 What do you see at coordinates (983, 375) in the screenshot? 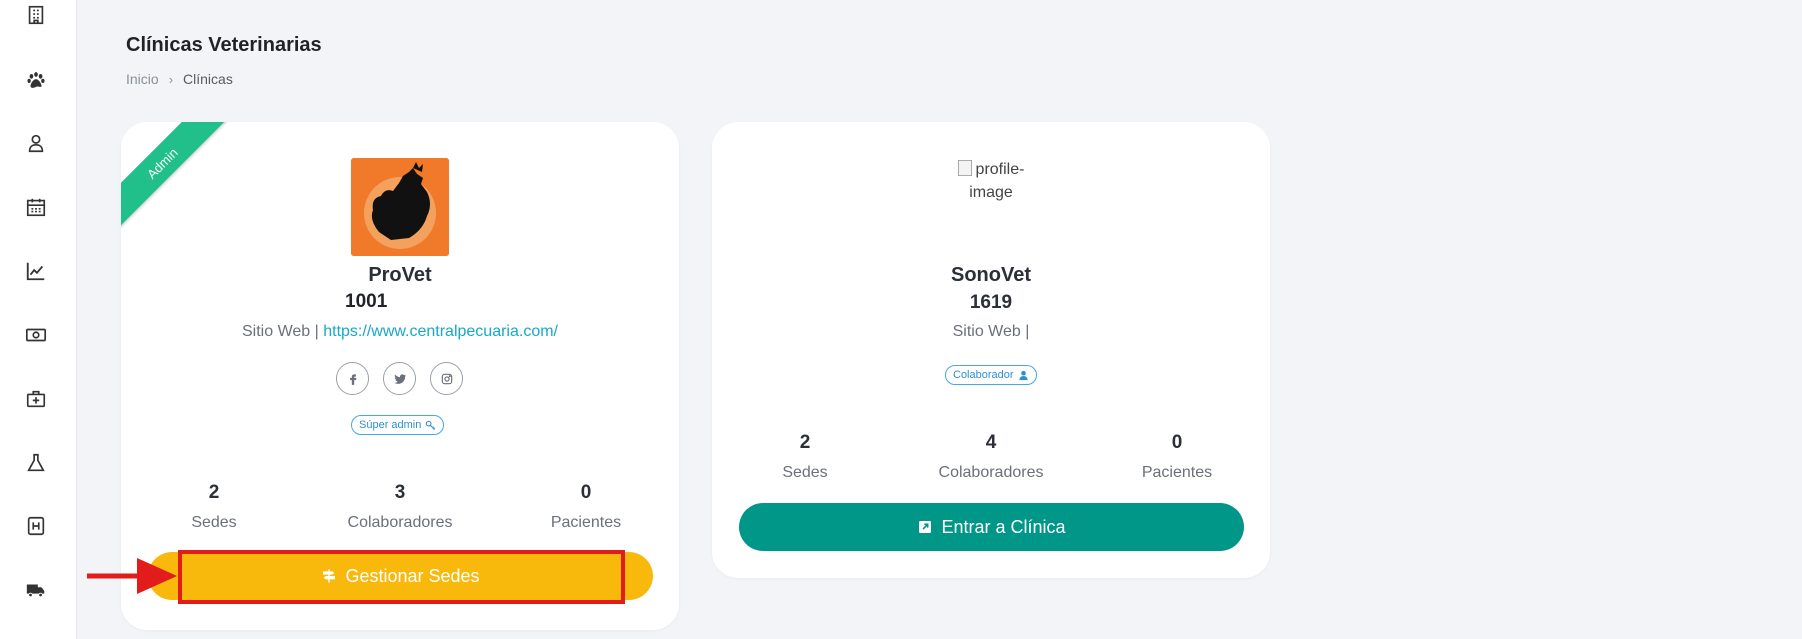
I see `role-badge-label: Colaborador` at bounding box center [983, 375].